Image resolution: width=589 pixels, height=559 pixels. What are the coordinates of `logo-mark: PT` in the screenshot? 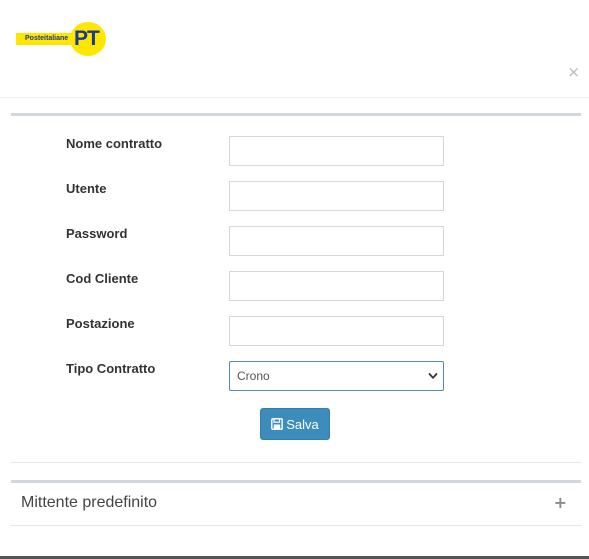 It's located at (87, 38).